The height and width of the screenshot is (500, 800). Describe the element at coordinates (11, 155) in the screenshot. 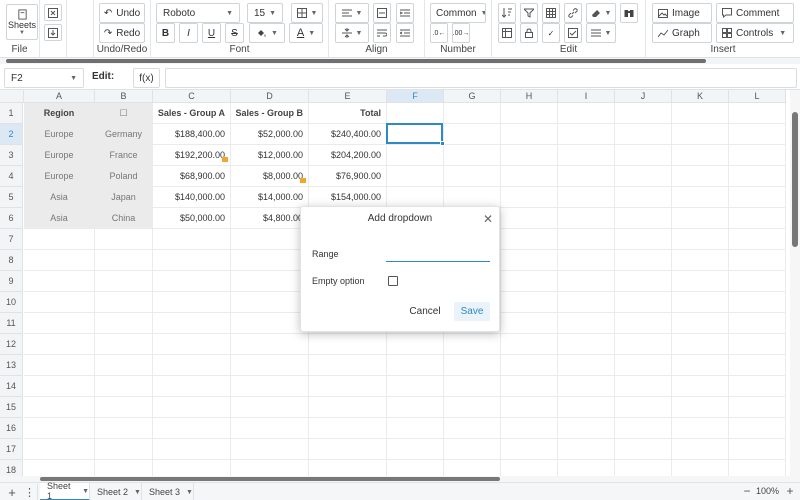

I see `row-header-3: 3` at that location.